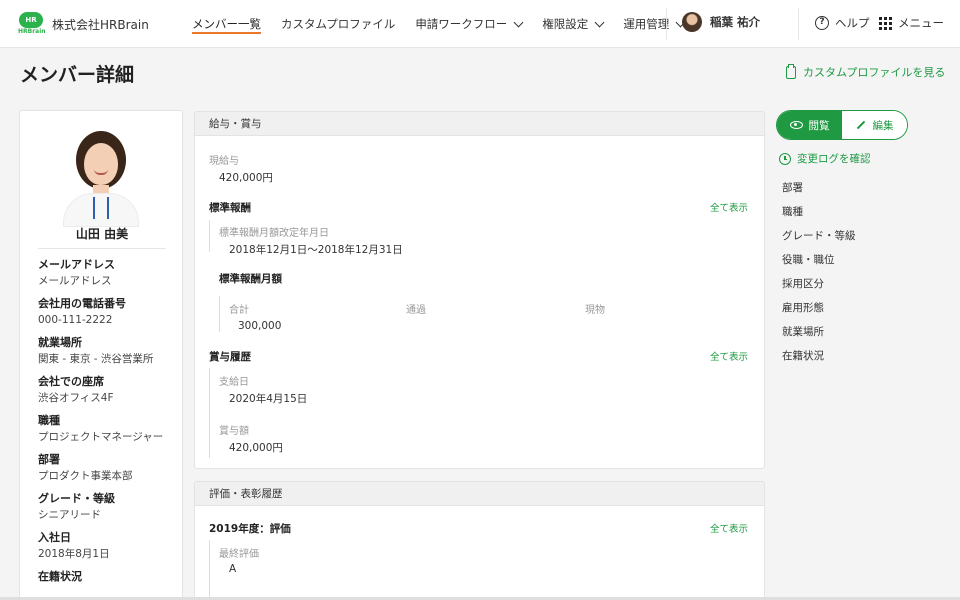  I want to click on field-label: 会社用の電話番号, so click(82, 303).